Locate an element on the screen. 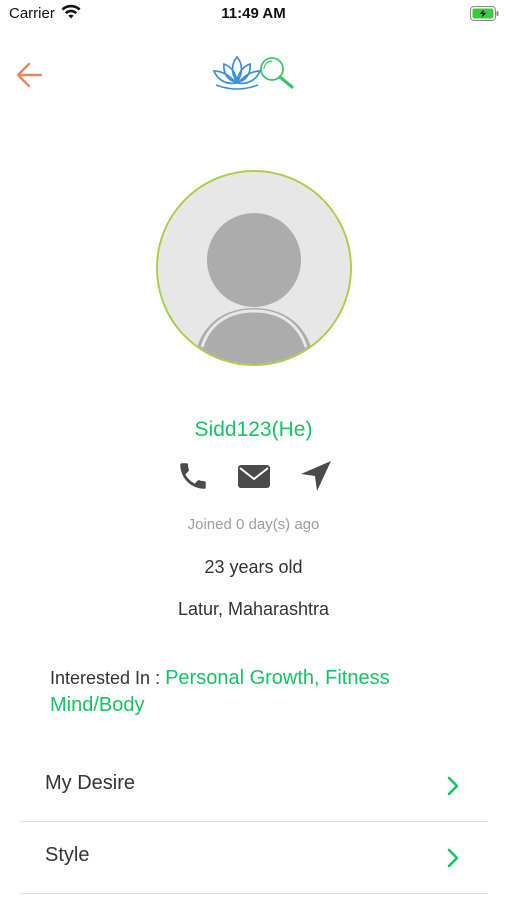 Image resolution: width=507 pixels, height=900 pixels. call-button is located at coordinates (193, 476).